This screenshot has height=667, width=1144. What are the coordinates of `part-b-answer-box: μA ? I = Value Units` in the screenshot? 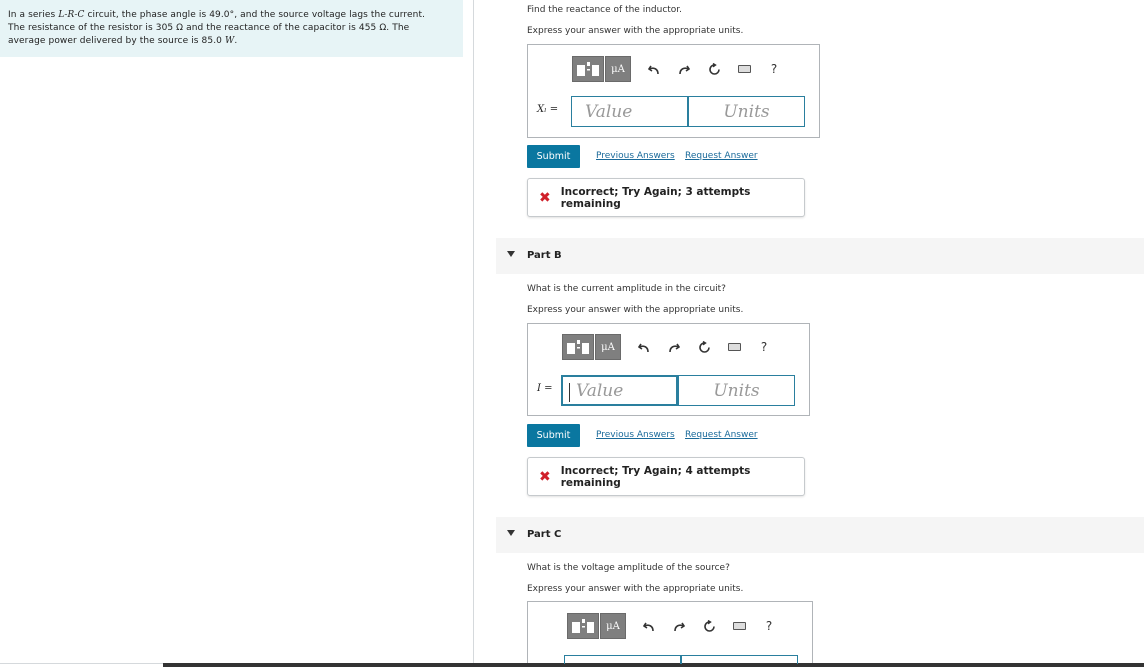 It's located at (668, 369).